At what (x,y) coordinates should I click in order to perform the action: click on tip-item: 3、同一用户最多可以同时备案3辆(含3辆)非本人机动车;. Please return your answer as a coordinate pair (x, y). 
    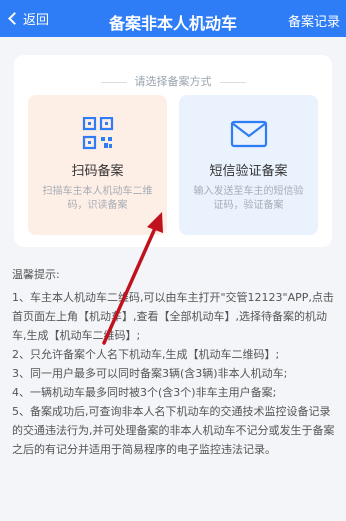
    Looking at the image, I should click on (150, 373).